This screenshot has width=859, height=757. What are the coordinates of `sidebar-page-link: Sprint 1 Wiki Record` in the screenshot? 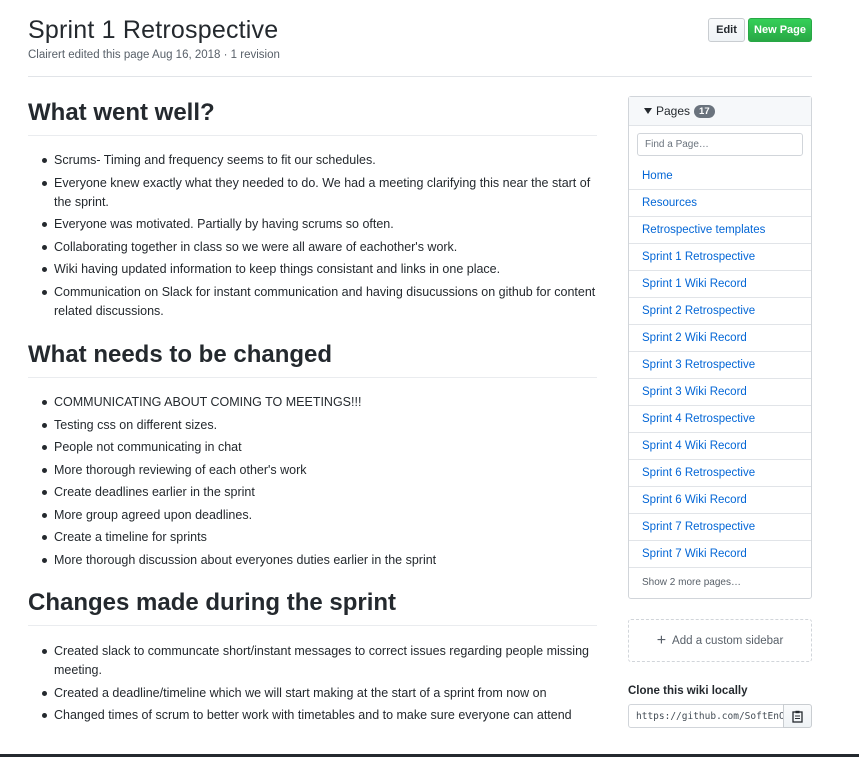 It's located at (720, 283).